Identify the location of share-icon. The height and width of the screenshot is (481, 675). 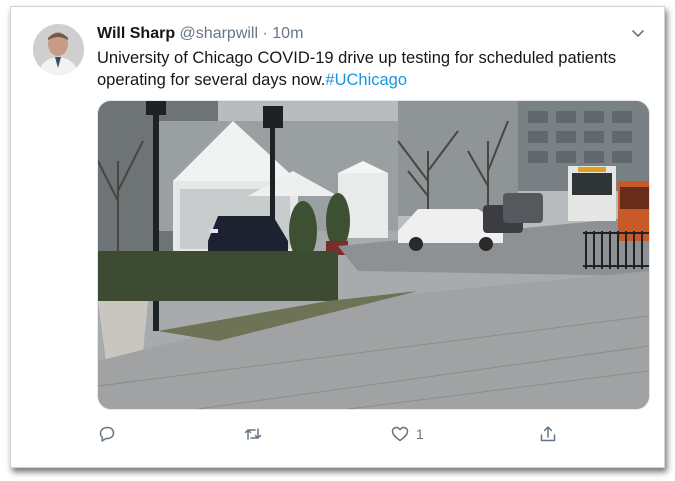
(548, 434).